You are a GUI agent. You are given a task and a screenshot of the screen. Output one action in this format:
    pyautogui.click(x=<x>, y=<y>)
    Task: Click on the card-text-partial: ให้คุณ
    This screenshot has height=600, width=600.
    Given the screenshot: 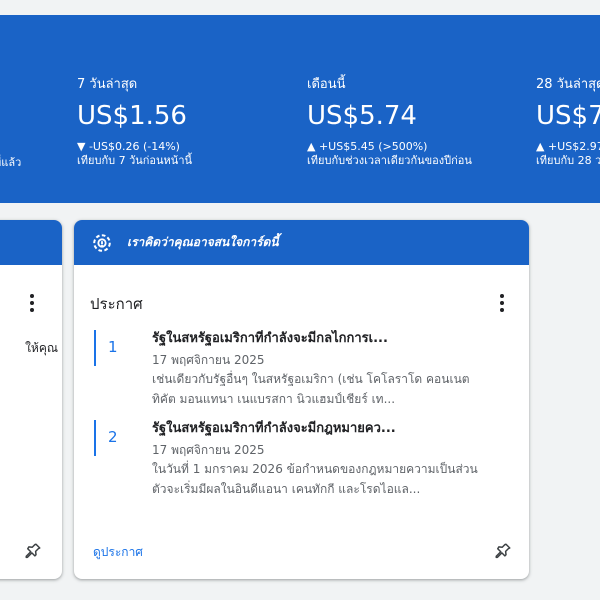 What is the action you would take?
    pyautogui.click(x=41, y=348)
    